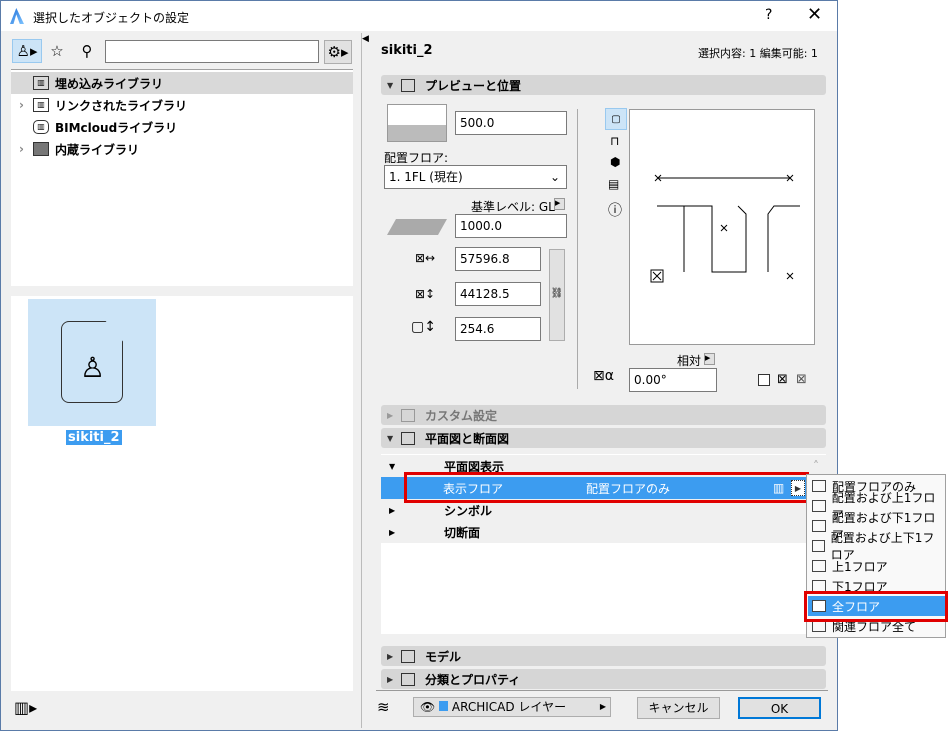 Image resolution: width=949 pixels, height=731 pixels. I want to click on eye-icon: 👁, so click(428, 707).